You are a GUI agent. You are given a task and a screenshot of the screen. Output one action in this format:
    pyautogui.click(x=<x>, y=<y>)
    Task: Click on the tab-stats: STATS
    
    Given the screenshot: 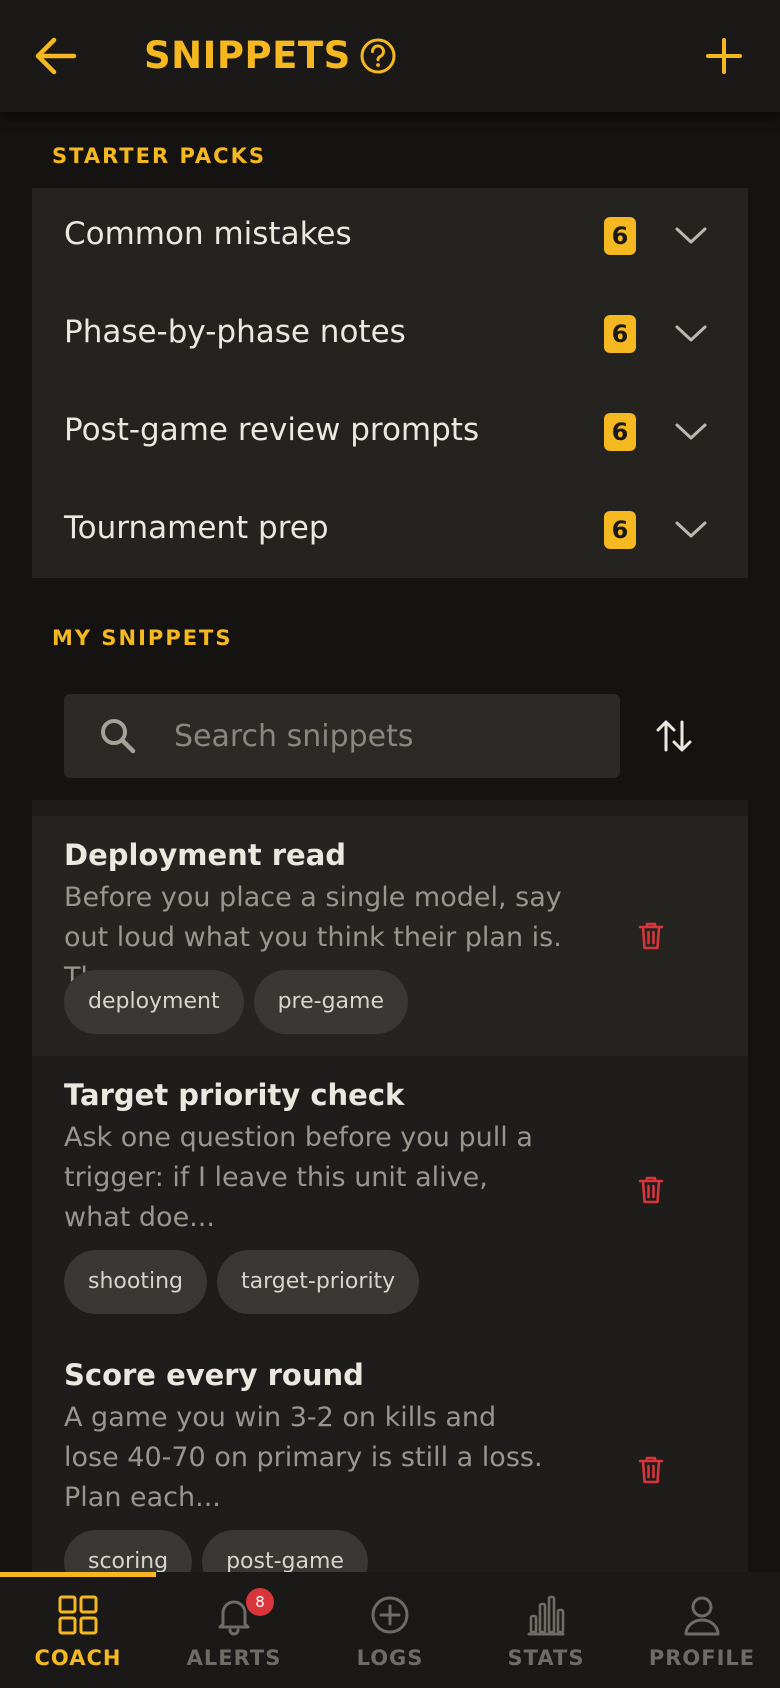 What is the action you would take?
    pyautogui.click(x=546, y=1630)
    